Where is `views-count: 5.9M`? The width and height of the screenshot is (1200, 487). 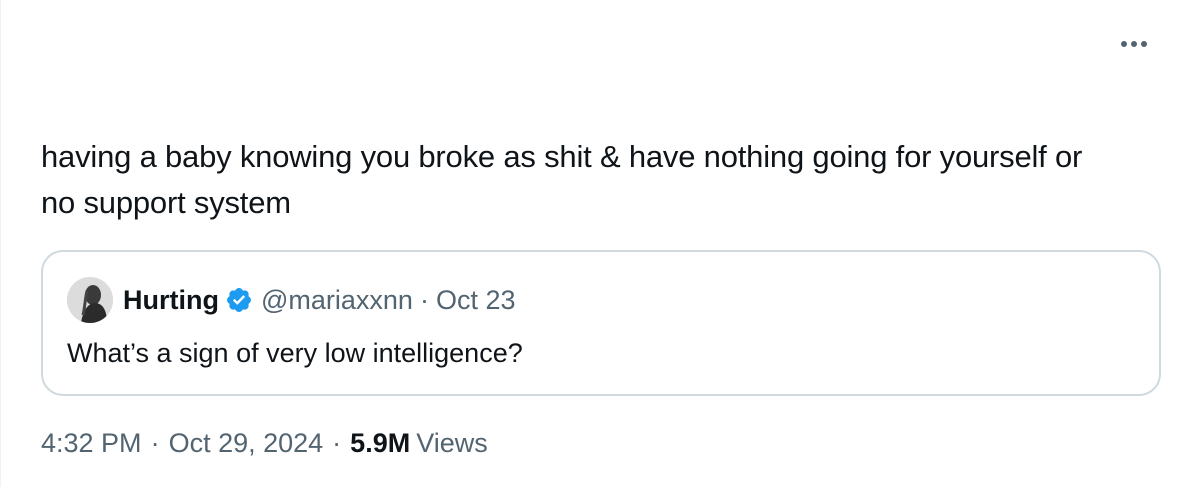 views-count: 5.9M is located at coordinates (380, 443).